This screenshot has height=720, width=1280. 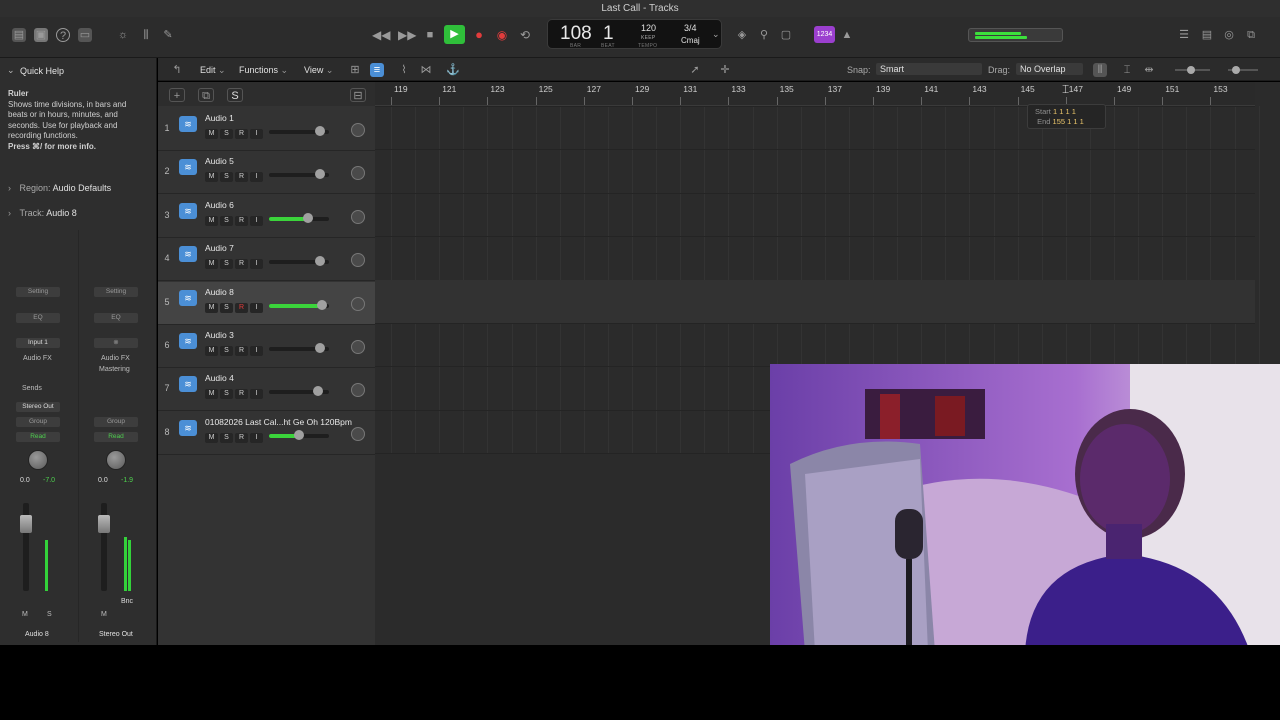 What do you see at coordinates (235, 95) in the screenshot?
I see `global-solo-button: S` at bounding box center [235, 95].